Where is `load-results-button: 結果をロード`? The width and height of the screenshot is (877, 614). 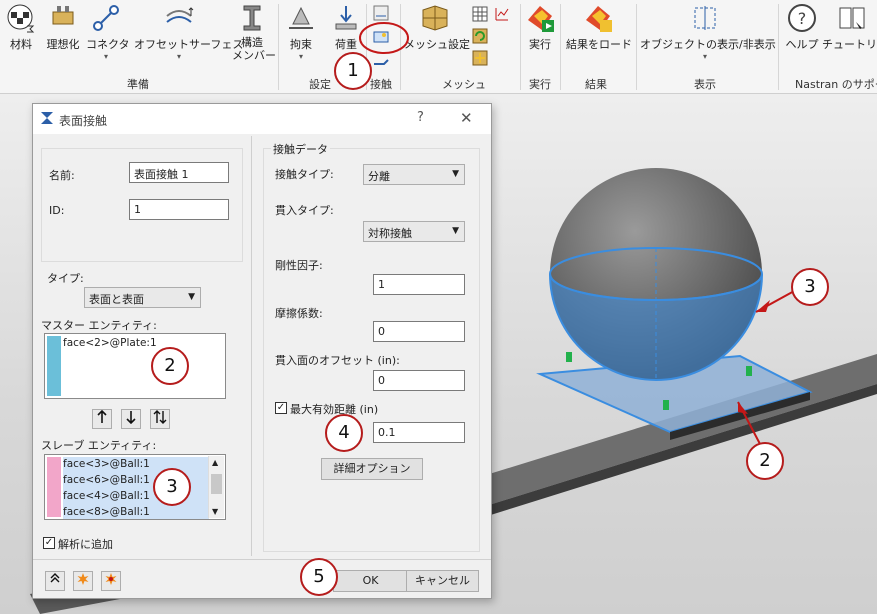 load-results-button: 結果をロード is located at coordinates (599, 27).